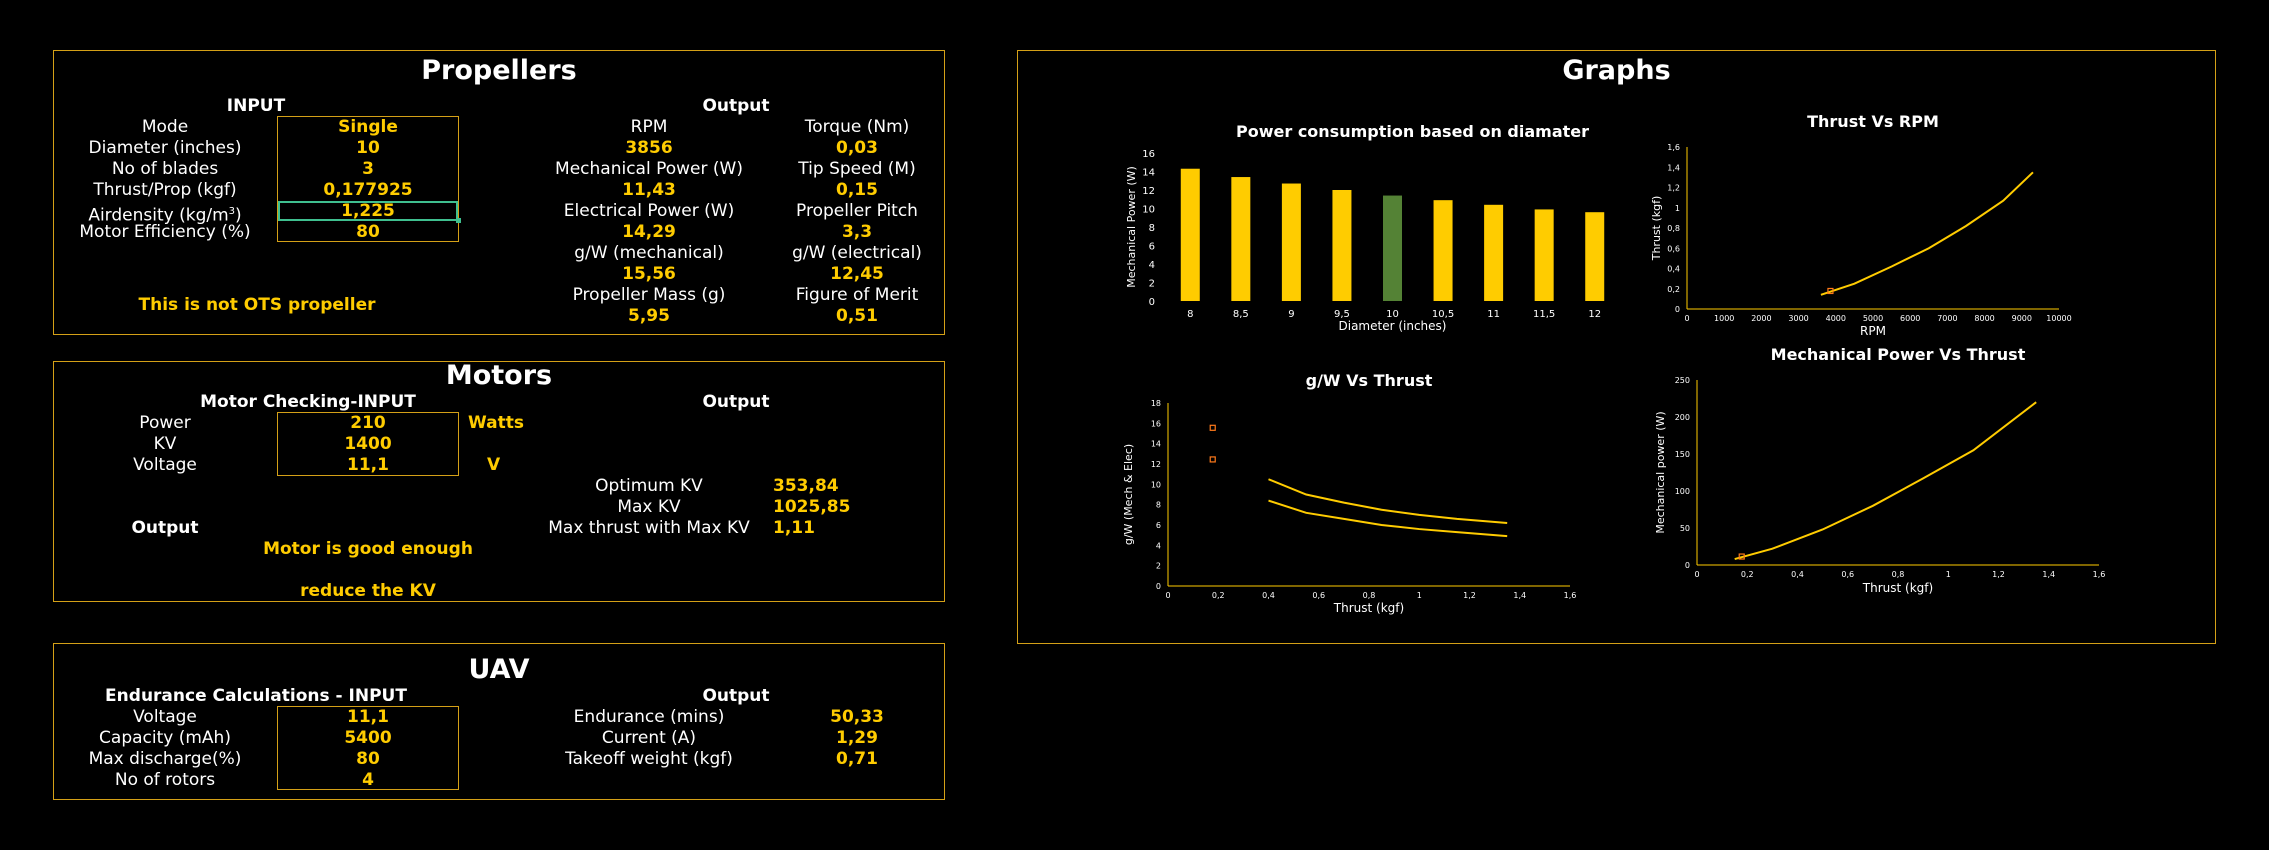 The height and width of the screenshot is (850, 2269). I want to click on max-discharge-value: 80, so click(368, 759).